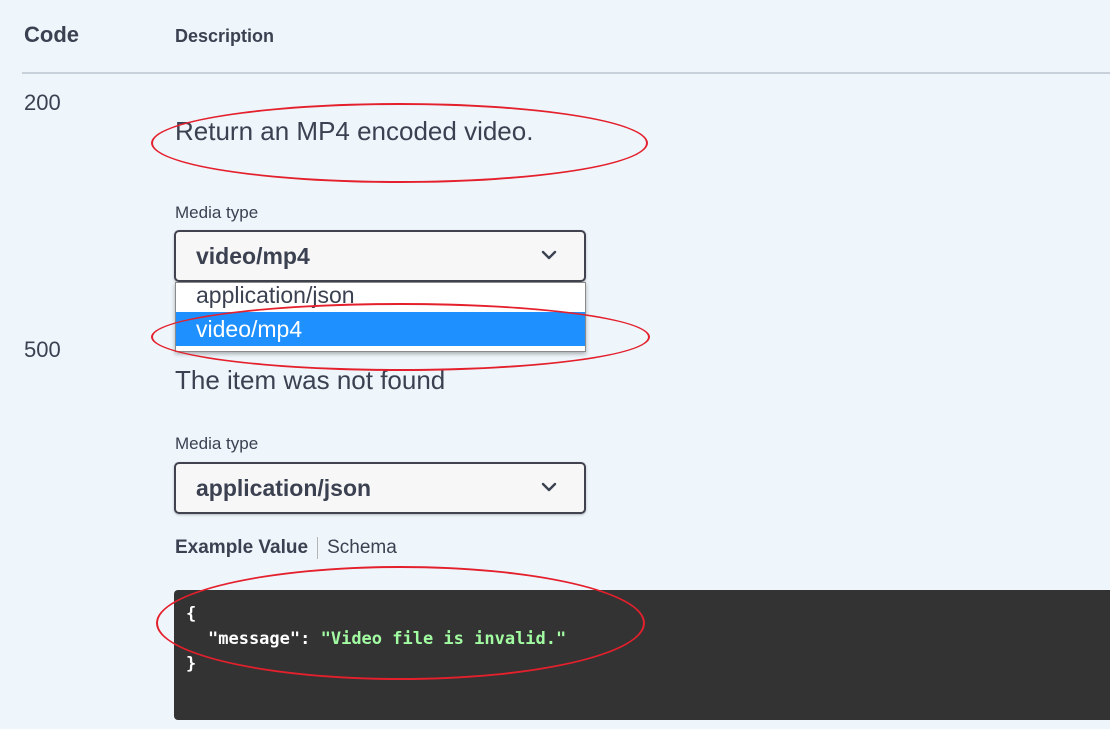 The height and width of the screenshot is (729, 1110). I want to click on media-type-select-value: application/json, so click(284, 487).